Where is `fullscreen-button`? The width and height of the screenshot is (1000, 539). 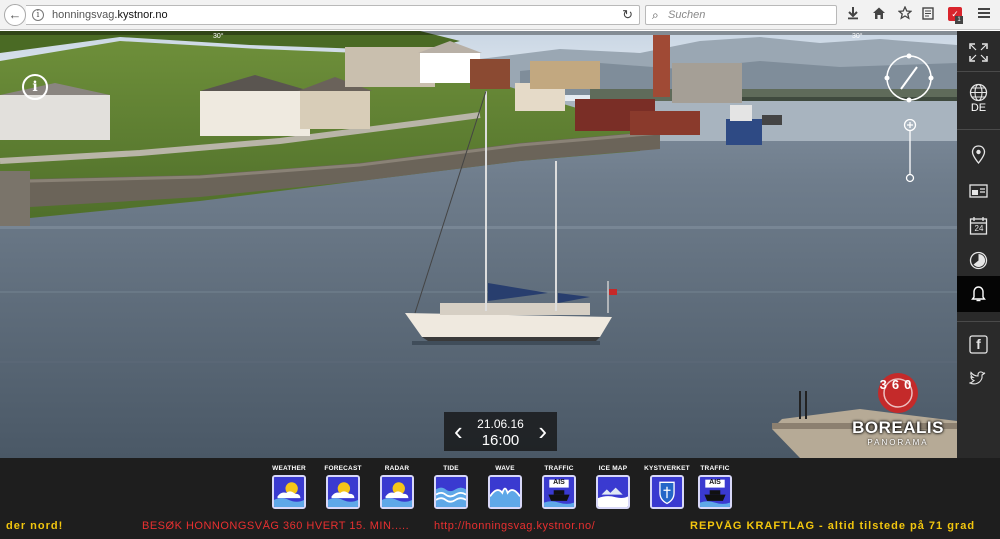 fullscreen-button is located at coordinates (978, 52).